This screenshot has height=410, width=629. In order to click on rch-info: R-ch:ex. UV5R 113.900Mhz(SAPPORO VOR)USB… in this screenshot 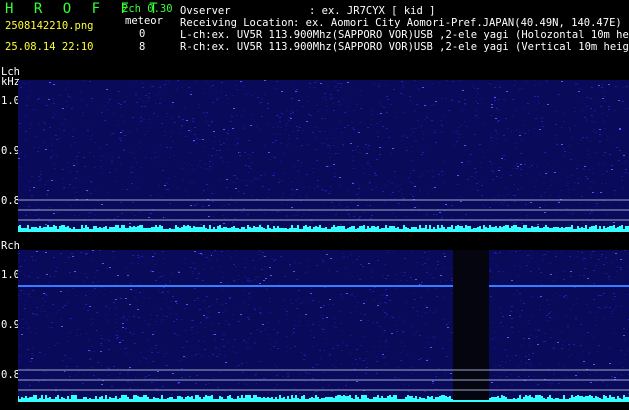, I will do `click(404, 47)`.